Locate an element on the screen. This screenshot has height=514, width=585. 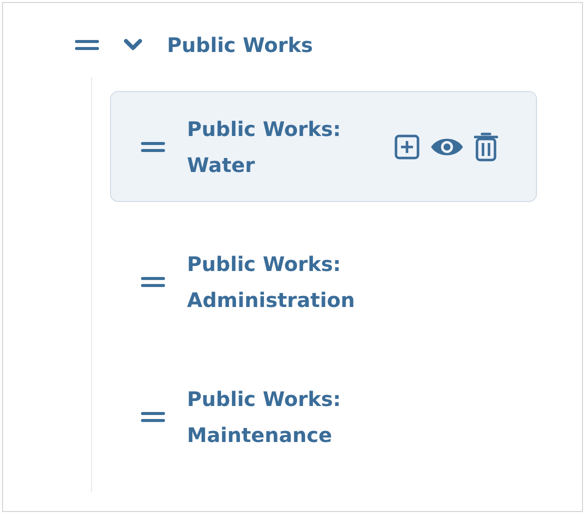
tree-item-label: Public Works: Administration is located at coordinates (279, 282).